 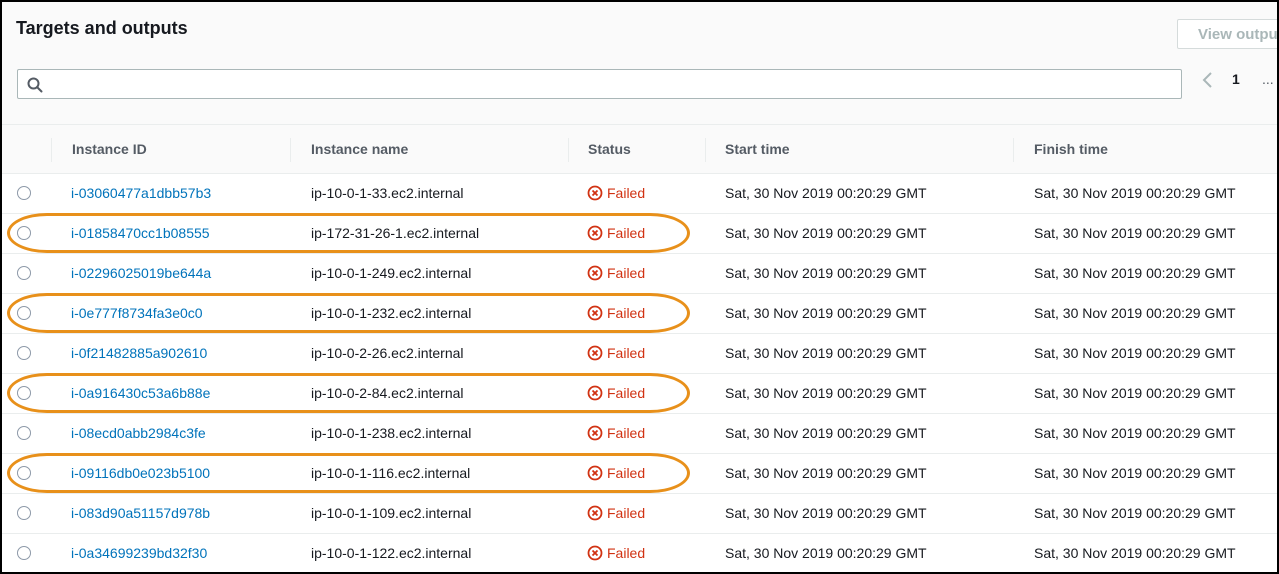 What do you see at coordinates (1236, 79) in the screenshot?
I see `pagination-current-page: 1` at bounding box center [1236, 79].